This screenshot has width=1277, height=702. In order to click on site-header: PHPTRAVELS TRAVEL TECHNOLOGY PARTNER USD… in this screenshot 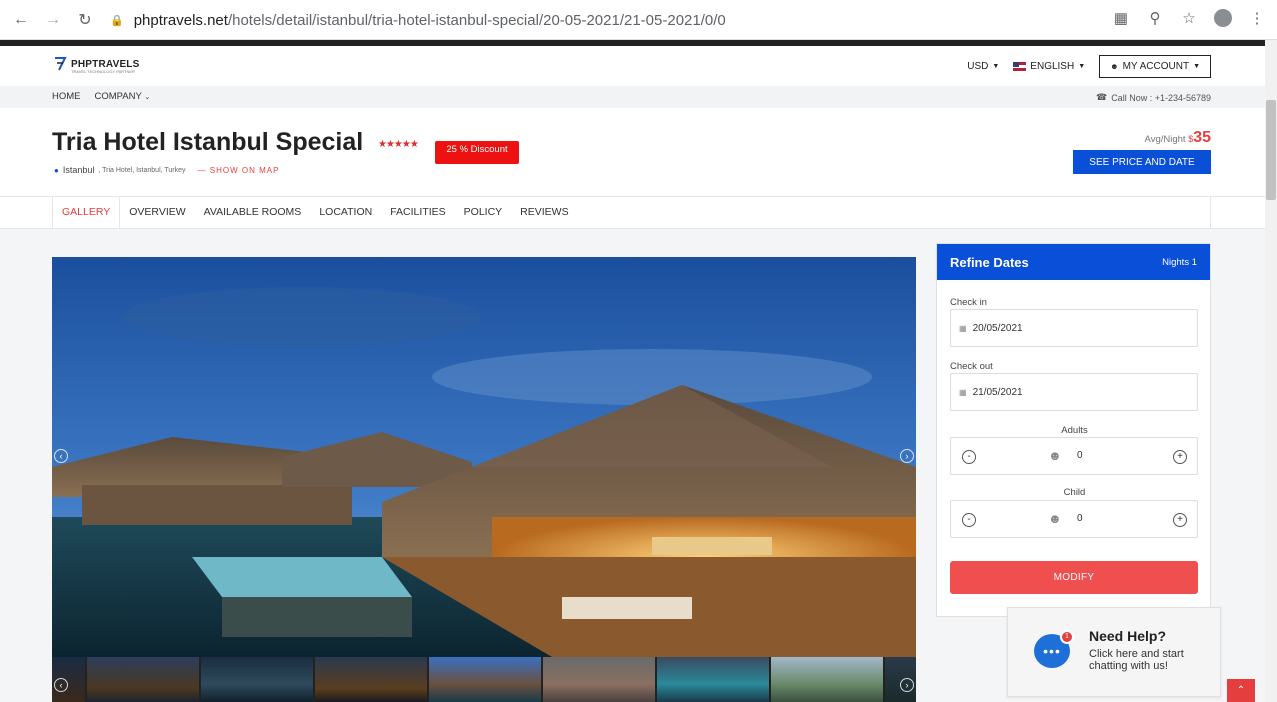, I will do `click(632, 66)`.